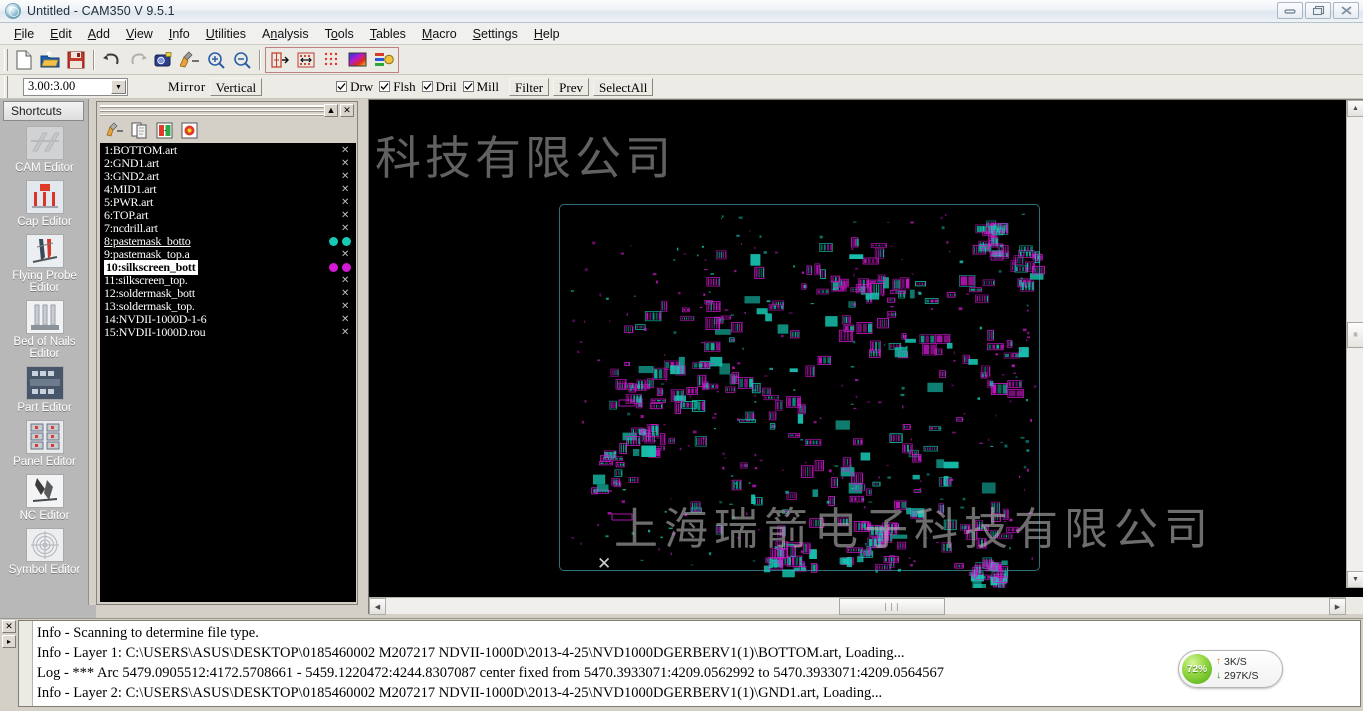  What do you see at coordinates (24, 60) in the screenshot?
I see `new-document-icon` at bounding box center [24, 60].